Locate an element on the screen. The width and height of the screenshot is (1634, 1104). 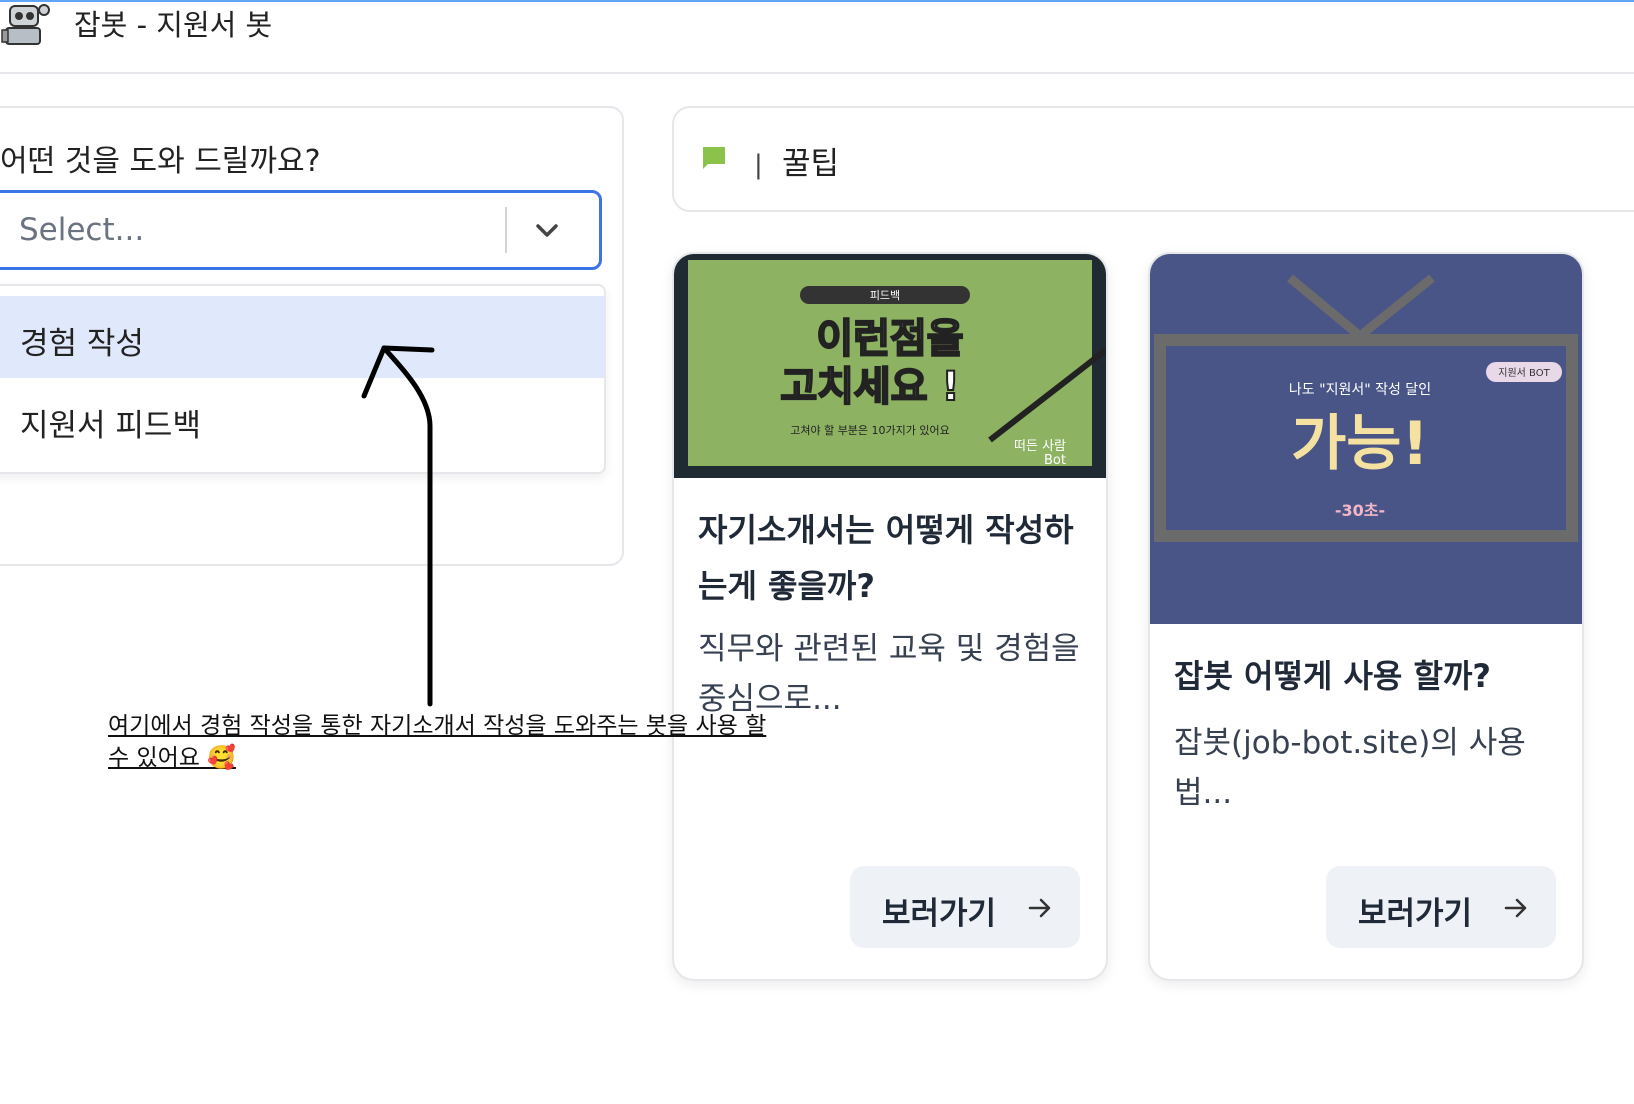
option-label: 경험 작성 is located at coordinates (82, 344).